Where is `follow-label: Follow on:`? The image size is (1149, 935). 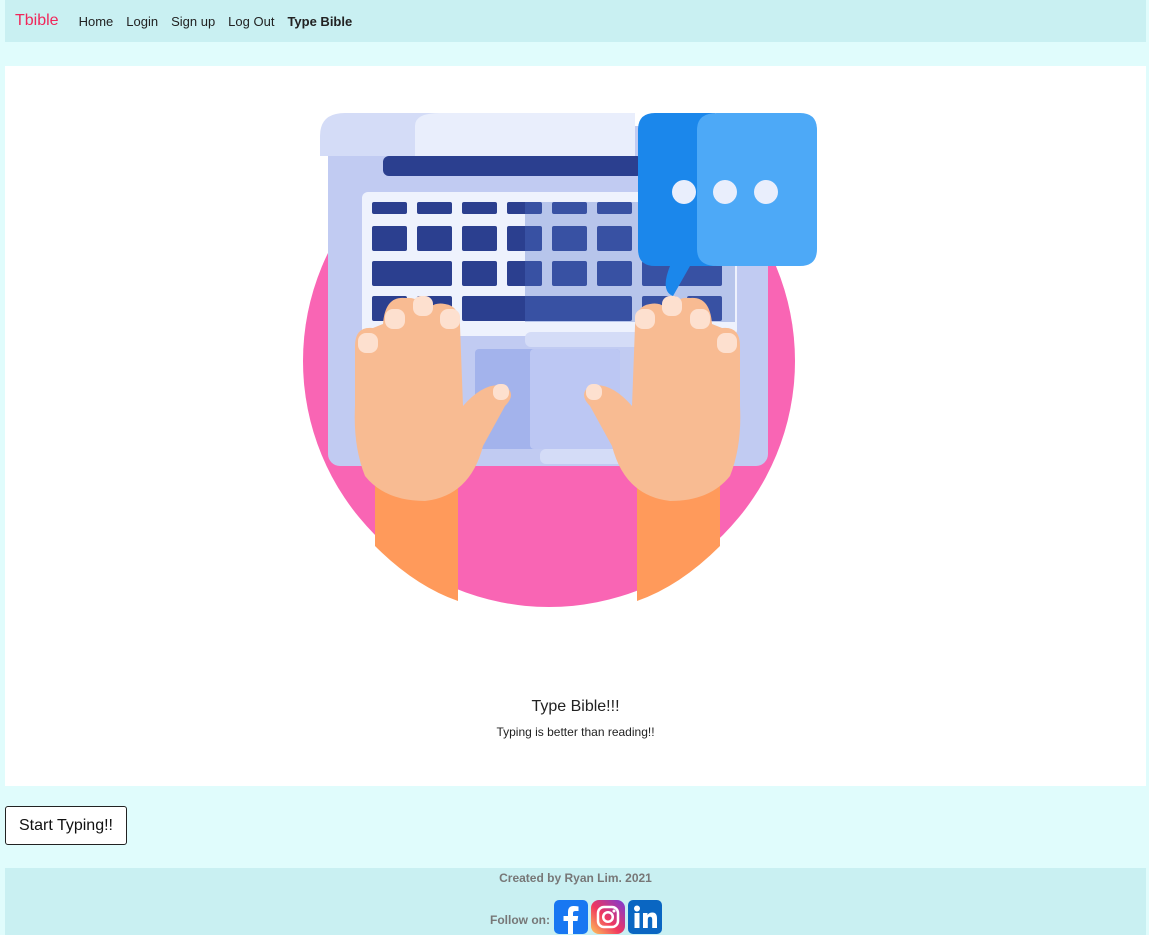
follow-label: Follow on: is located at coordinates (520, 920).